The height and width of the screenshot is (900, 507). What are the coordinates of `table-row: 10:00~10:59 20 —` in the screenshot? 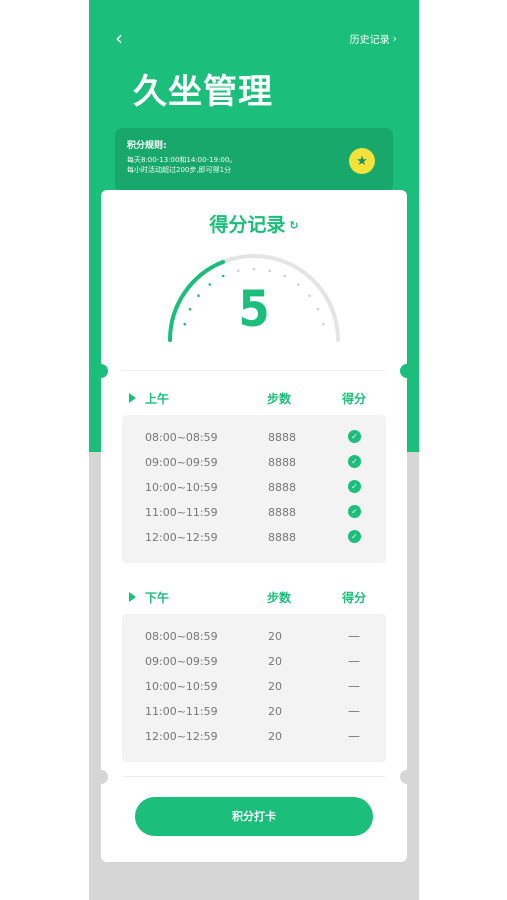 It's located at (254, 688).